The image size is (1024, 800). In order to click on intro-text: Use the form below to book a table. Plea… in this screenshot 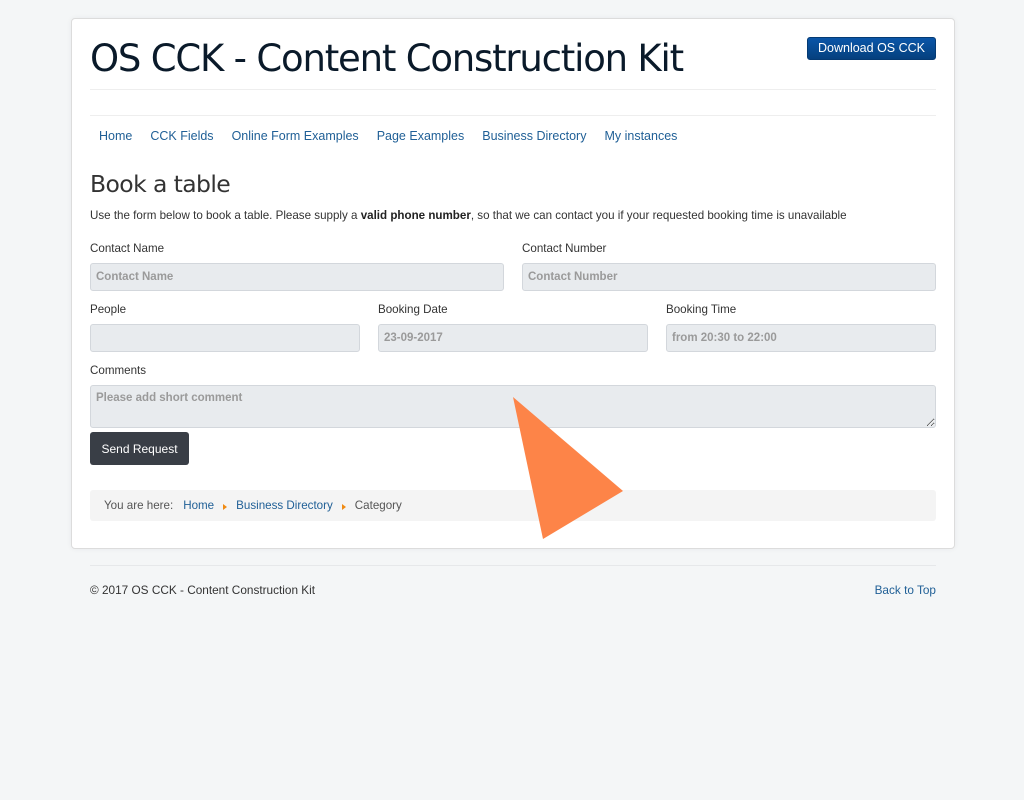, I will do `click(468, 215)`.